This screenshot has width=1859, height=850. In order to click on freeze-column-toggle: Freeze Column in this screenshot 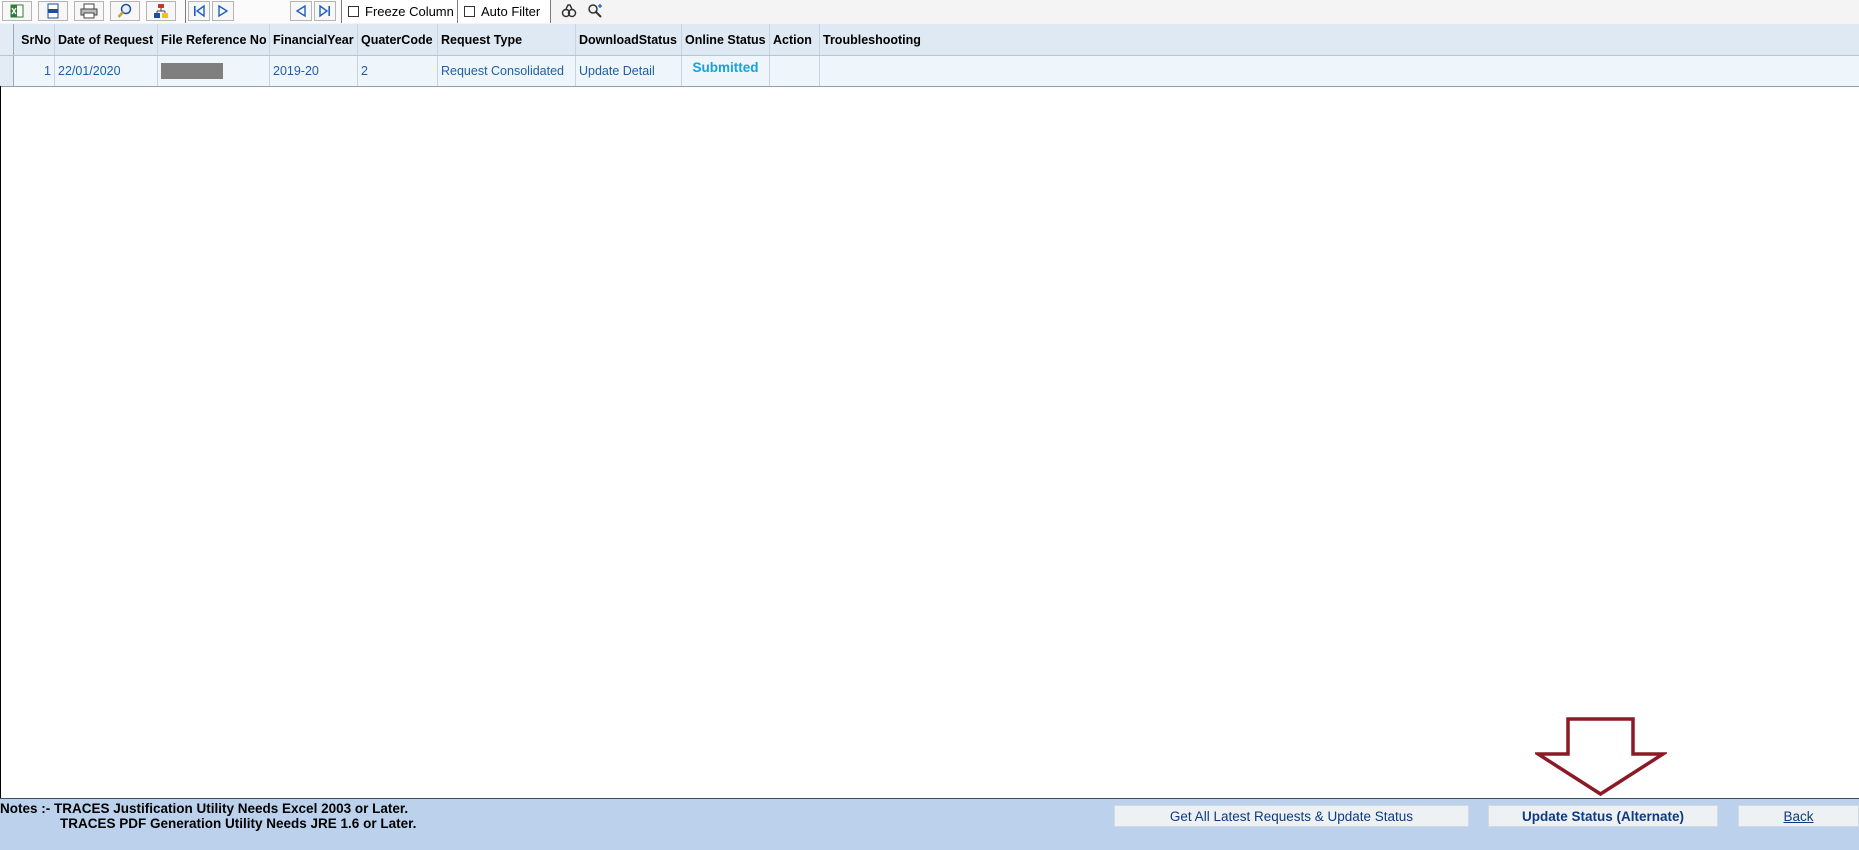, I will do `click(400, 11)`.